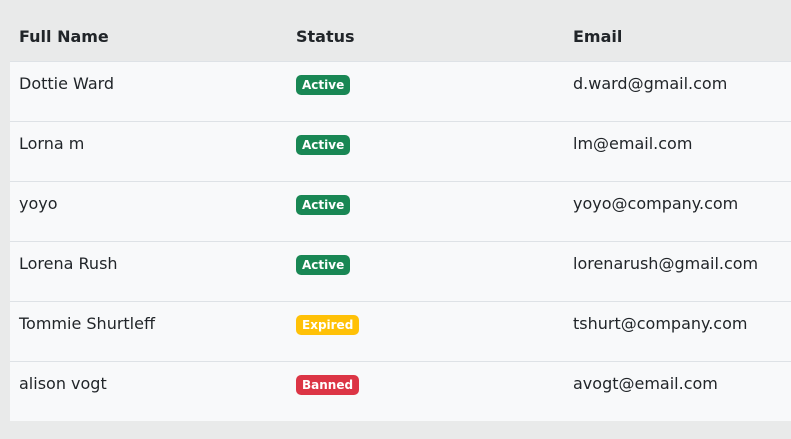 Image resolution: width=791 pixels, height=439 pixels. What do you see at coordinates (400, 37) in the screenshot?
I see `table-header: Full Name Status Email` at bounding box center [400, 37].